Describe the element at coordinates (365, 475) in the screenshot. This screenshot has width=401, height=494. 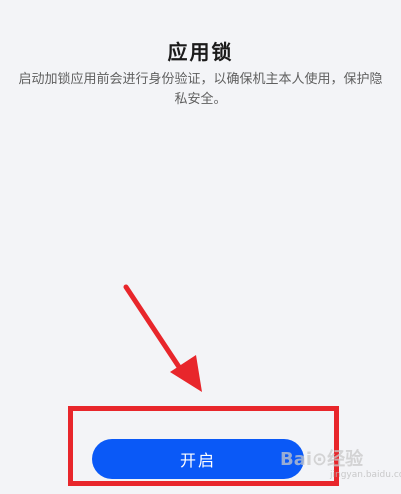
I see `baidu-watermark-url: jingyan.baidu.com` at that location.